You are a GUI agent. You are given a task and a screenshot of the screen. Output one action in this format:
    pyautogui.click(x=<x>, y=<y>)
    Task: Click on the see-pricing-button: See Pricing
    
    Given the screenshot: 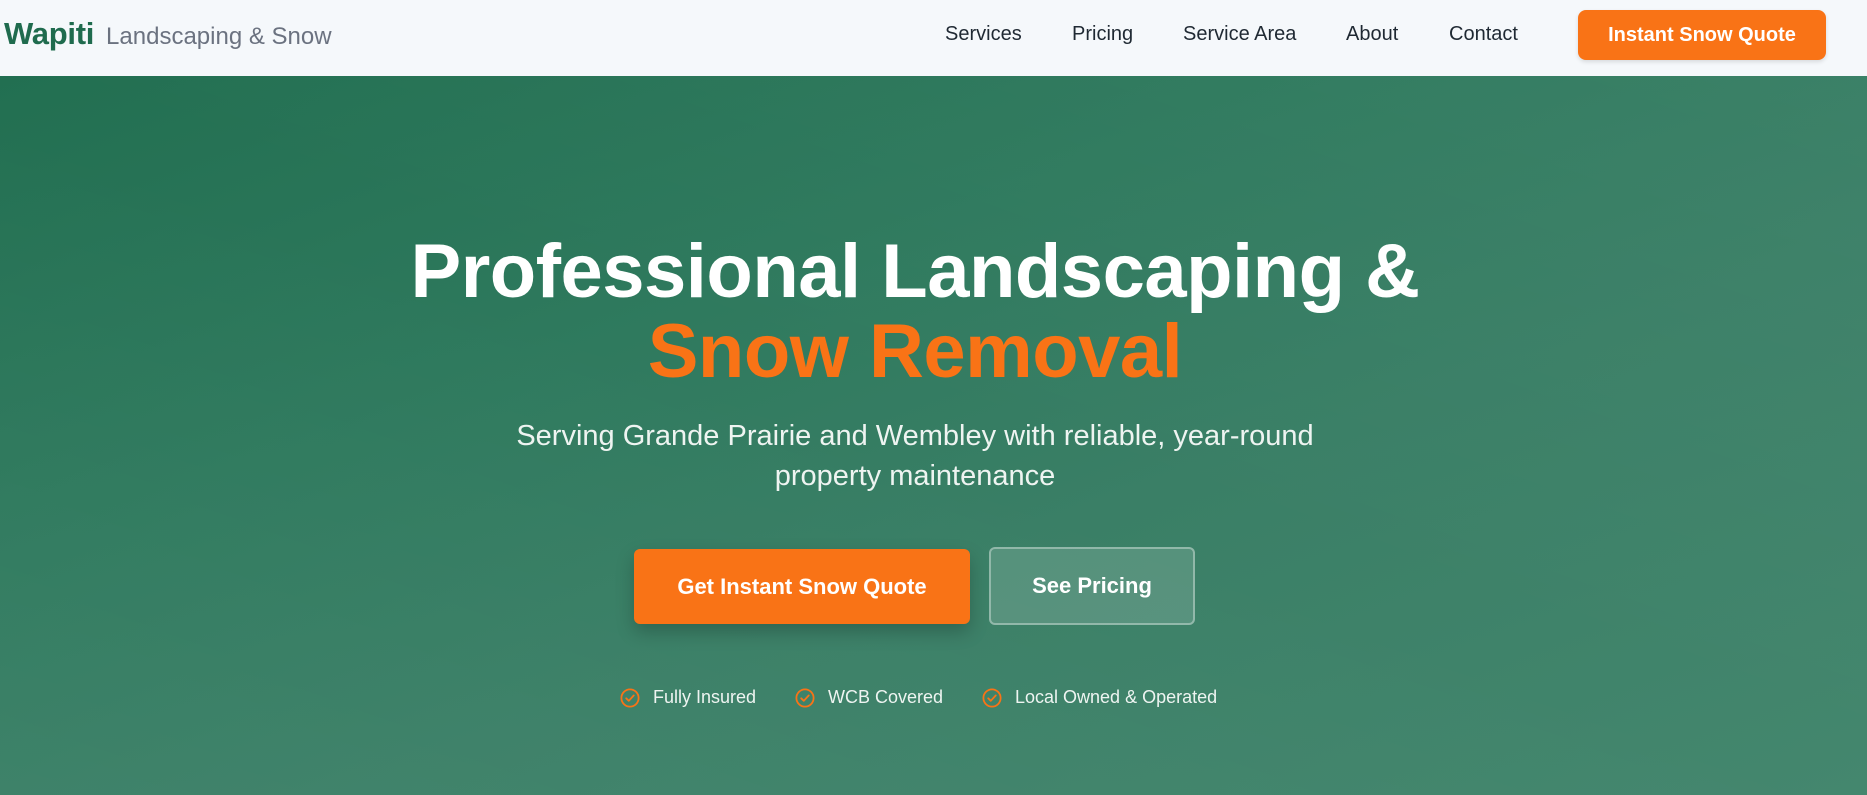 What is the action you would take?
    pyautogui.click(x=1092, y=586)
    